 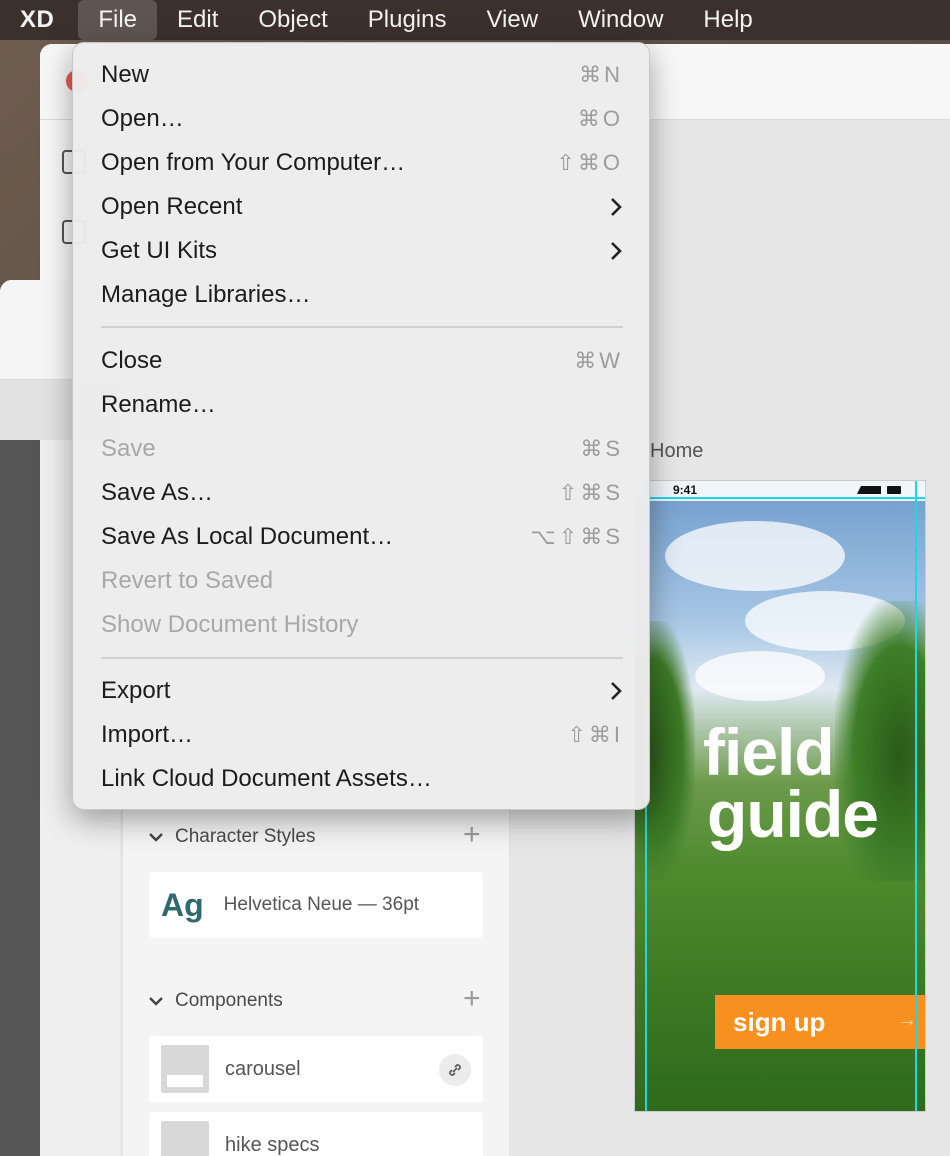 What do you see at coordinates (362, 207) in the screenshot?
I see `menu-item-open-recent: Open Recent` at bounding box center [362, 207].